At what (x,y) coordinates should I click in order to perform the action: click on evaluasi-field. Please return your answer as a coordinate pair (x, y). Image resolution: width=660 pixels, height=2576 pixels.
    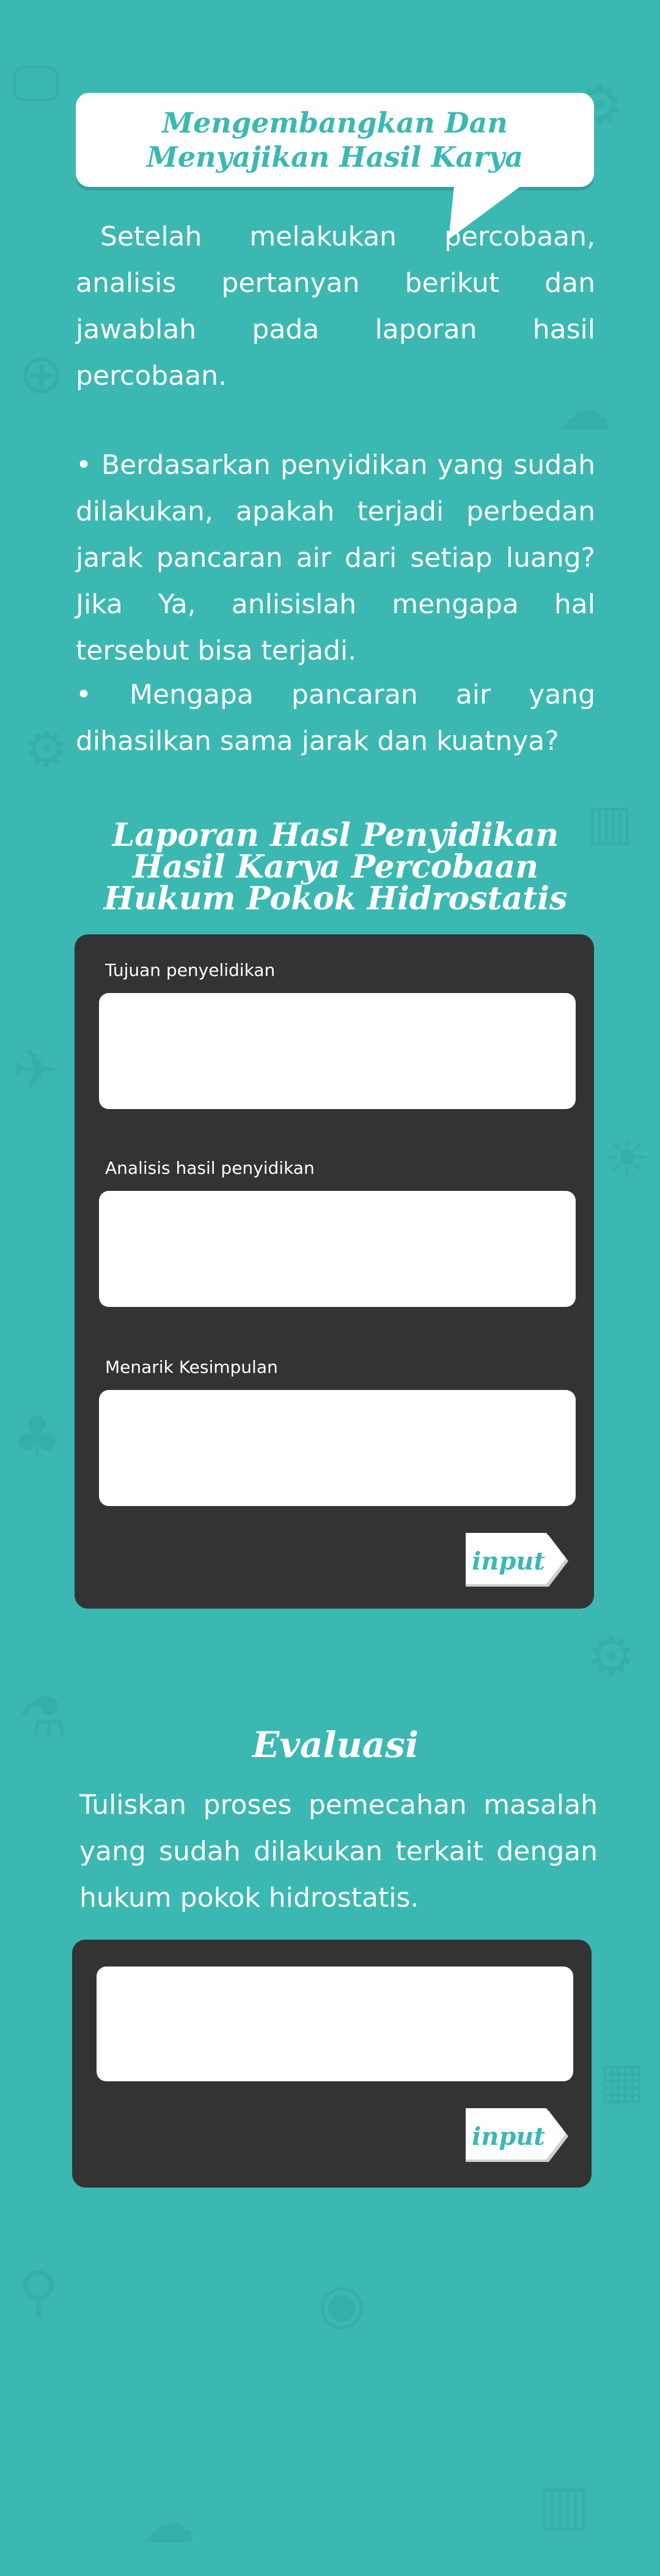
    Looking at the image, I should click on (335, 2024).